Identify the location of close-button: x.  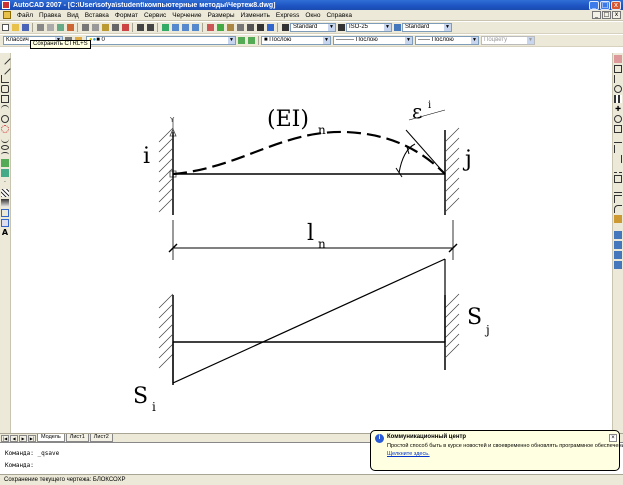
(616, 5).